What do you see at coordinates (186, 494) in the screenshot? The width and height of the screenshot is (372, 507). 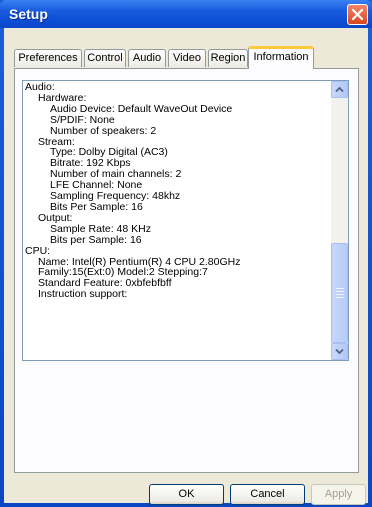 I see `ok-button: OK` at bounding box center [186, 494].